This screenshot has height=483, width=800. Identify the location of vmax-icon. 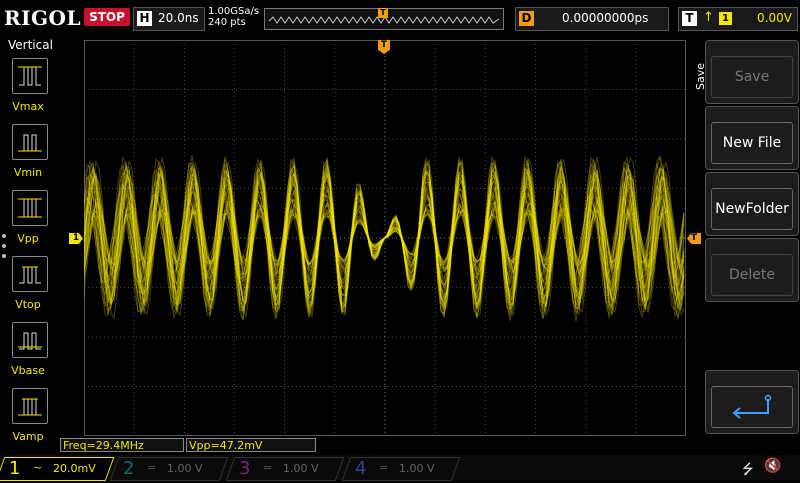
(30, 76).